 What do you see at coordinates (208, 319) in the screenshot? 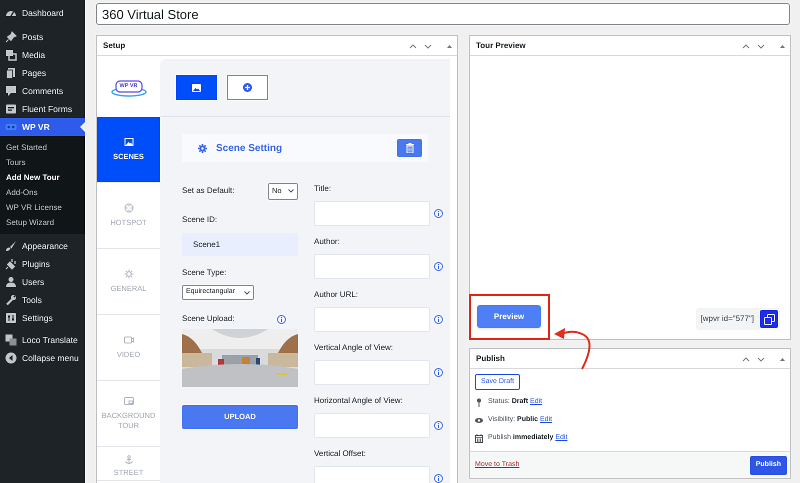
I see `field-label: Scene Upload:` at bounding box center [208, 319].